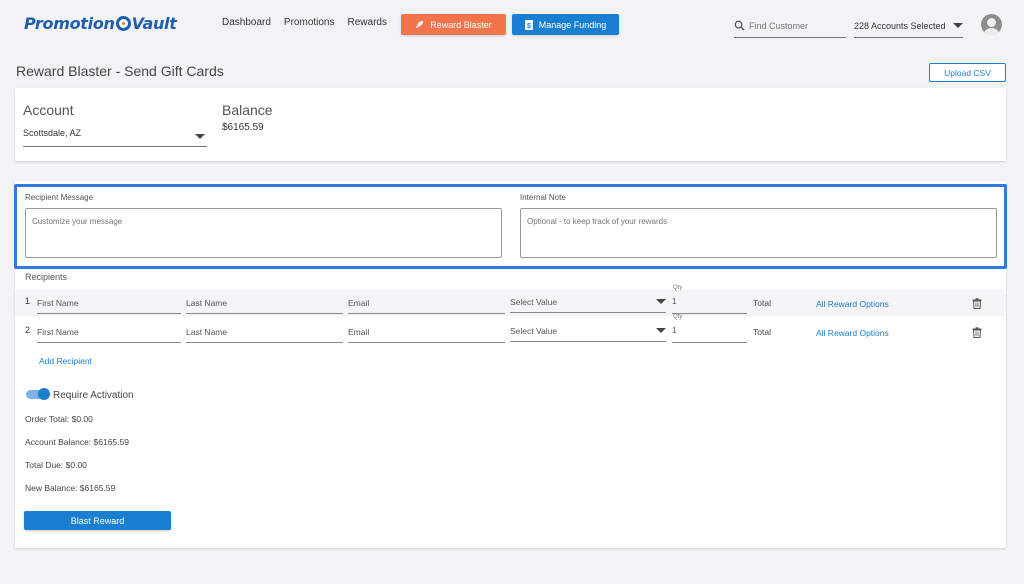 This screenshot has width=1024, height=584. What do you see at coordinates (420, 24) in the screenshot?
I see `rocket-icon` at bounding box center [420, 24].